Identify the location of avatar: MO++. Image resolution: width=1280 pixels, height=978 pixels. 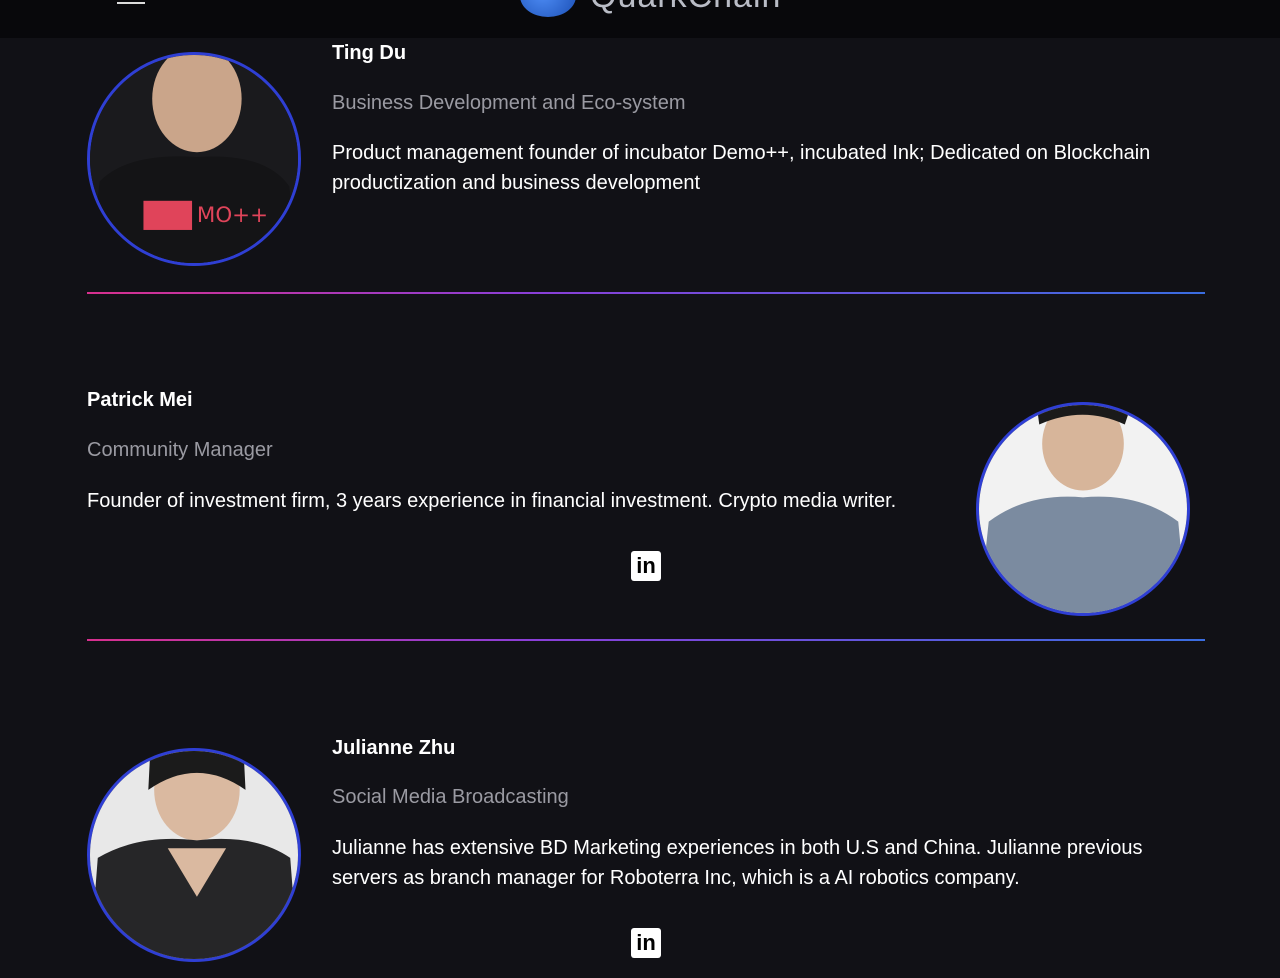
(194, 159).